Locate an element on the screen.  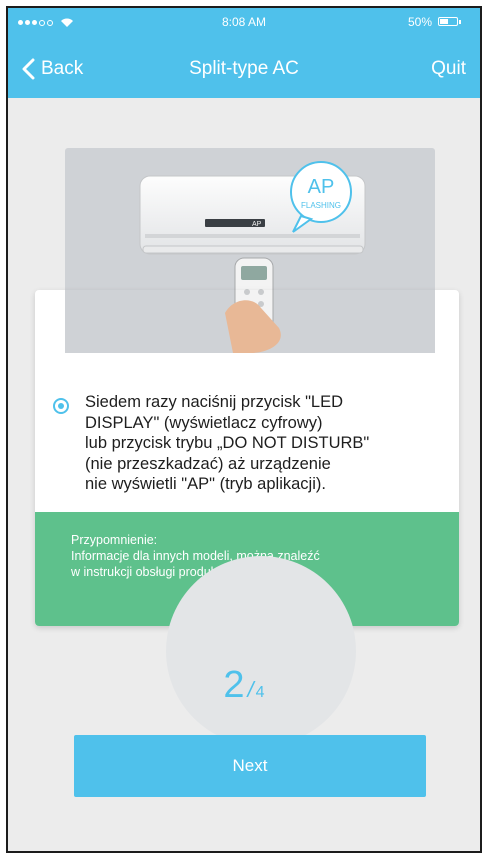
quit-button: Quit is located at coordinates (448, 69).